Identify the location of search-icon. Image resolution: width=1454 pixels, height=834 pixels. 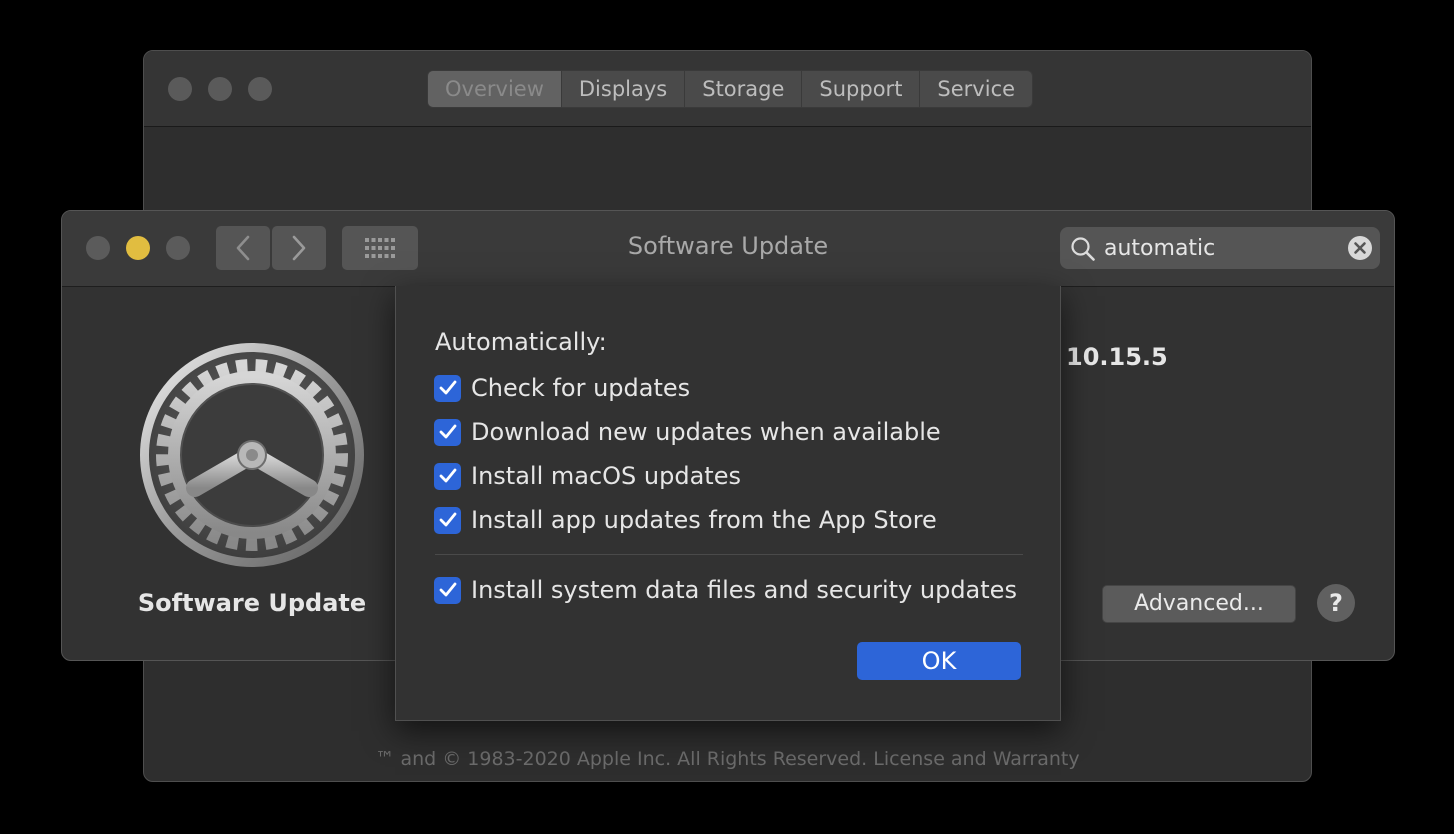
(1083, 249).